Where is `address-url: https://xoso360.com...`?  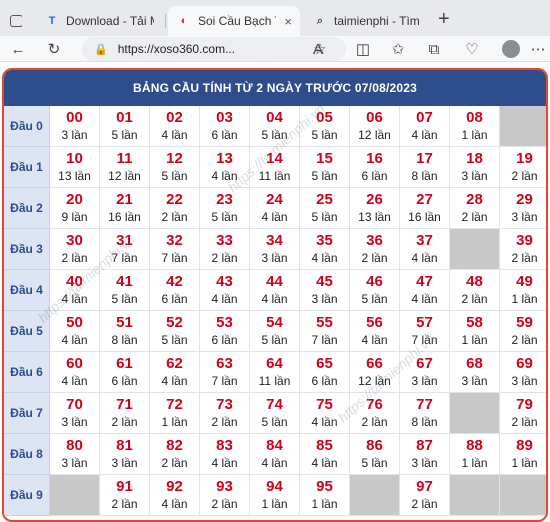 address-url: https://xoso360.com... is located at coordinates (176, 49).